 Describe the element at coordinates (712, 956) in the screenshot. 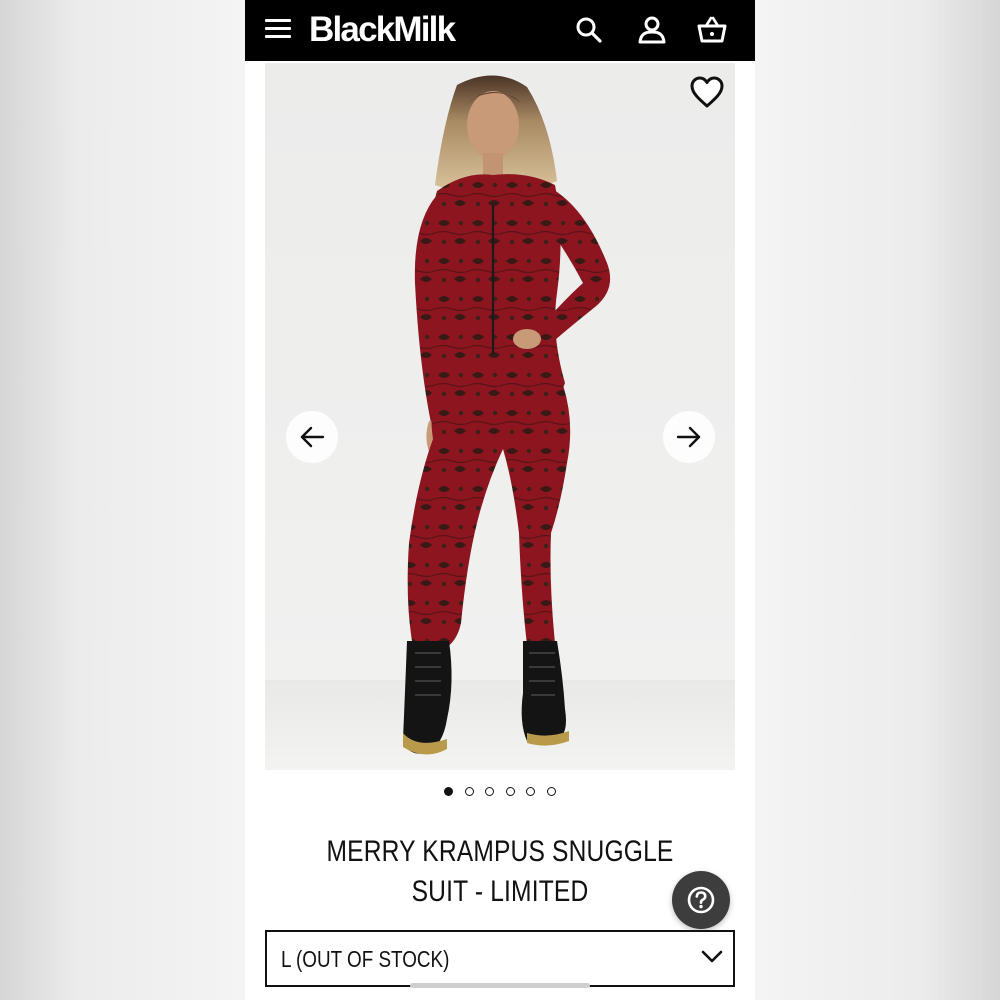

I see `chevron-down-icon` at that location.